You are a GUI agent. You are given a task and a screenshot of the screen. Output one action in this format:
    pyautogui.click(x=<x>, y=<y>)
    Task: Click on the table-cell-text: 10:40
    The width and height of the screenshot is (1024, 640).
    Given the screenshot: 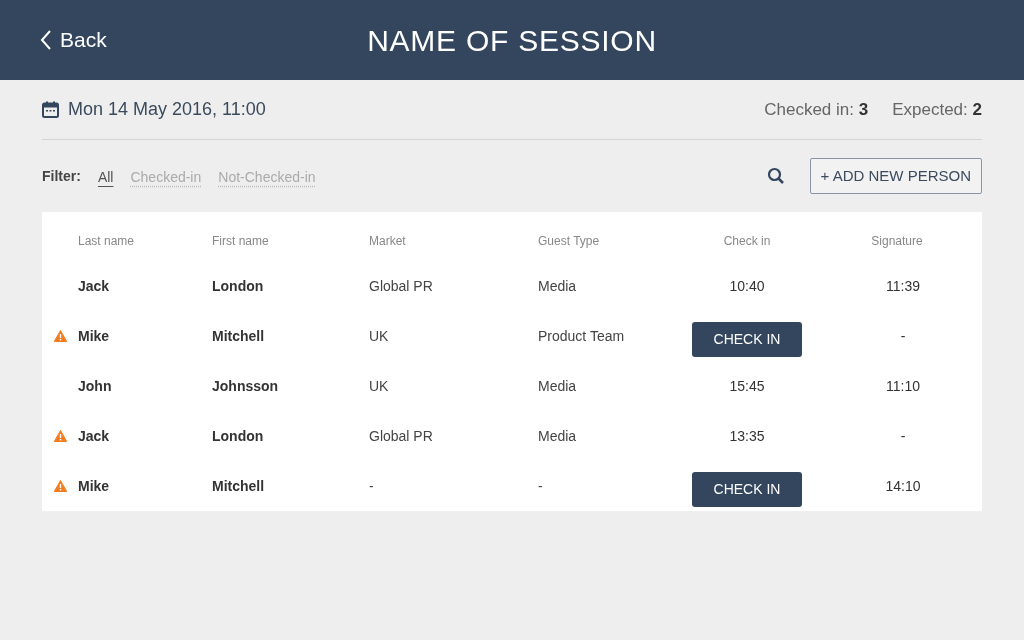 What is the action you would take?
    pyautogui.click(x=747, y=286)
    